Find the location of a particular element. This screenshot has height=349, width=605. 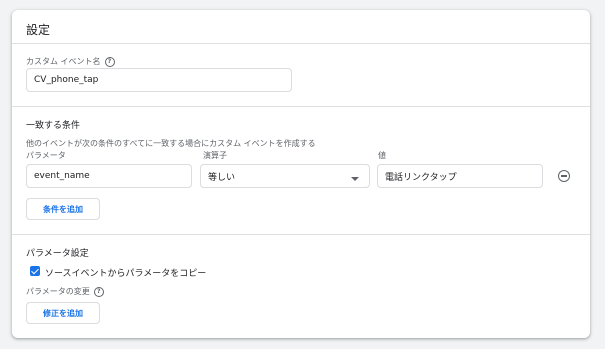

parameter-settings-heading: パラメータ設定 is located at coordinates (57, 254).